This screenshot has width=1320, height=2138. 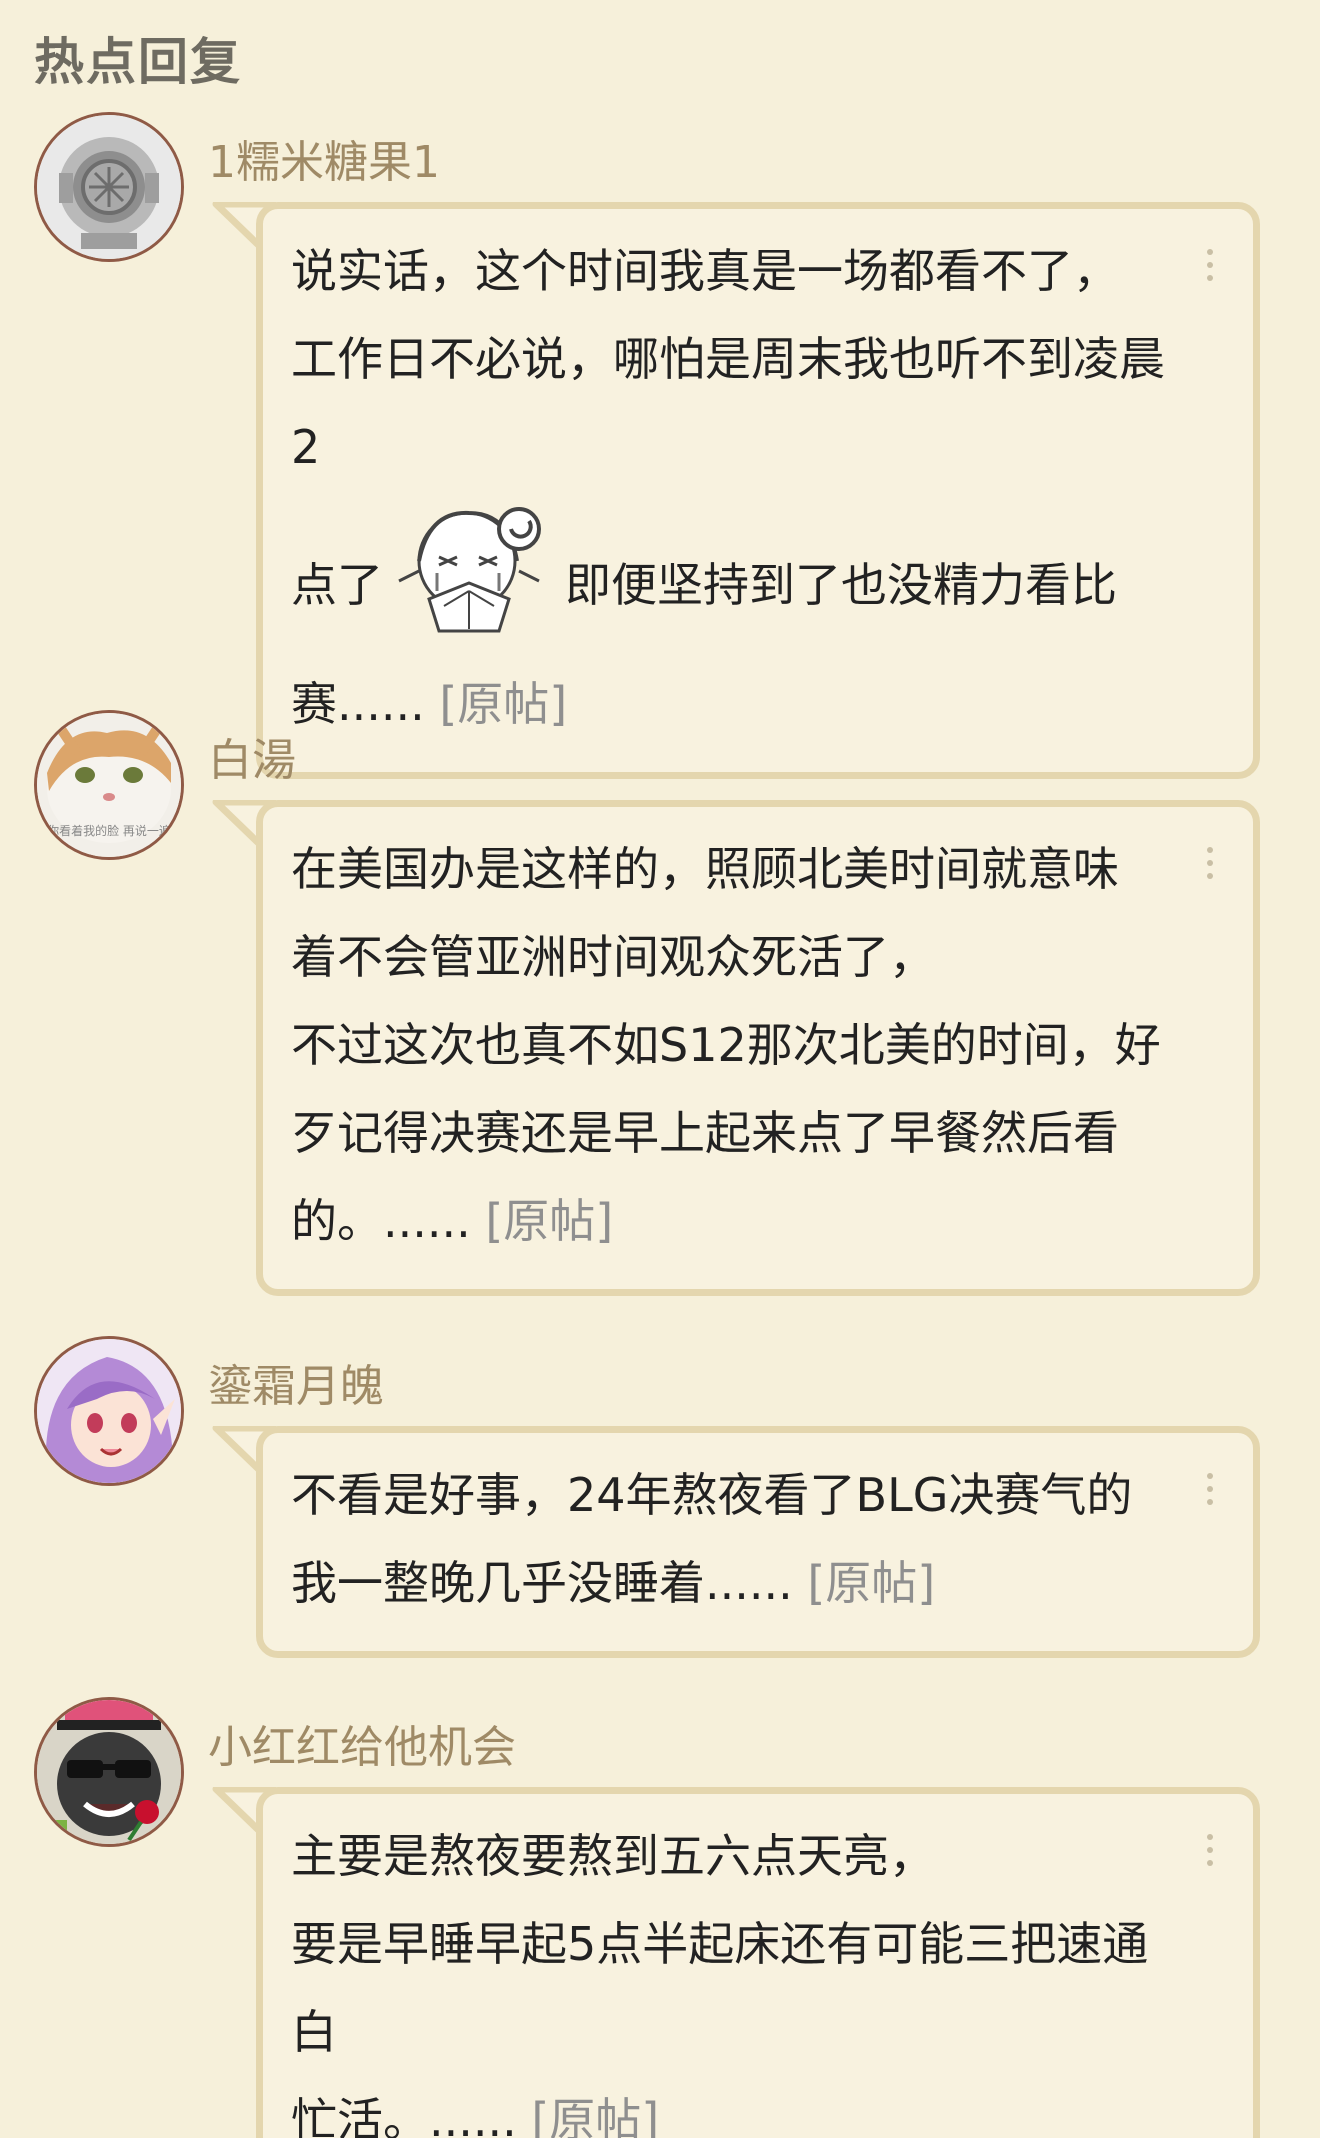 What do you see at coordinates (742, 704) in the screenshot?
I see `comment-text-row: 赛...... [原帖]` at bounding box center [742, 704].